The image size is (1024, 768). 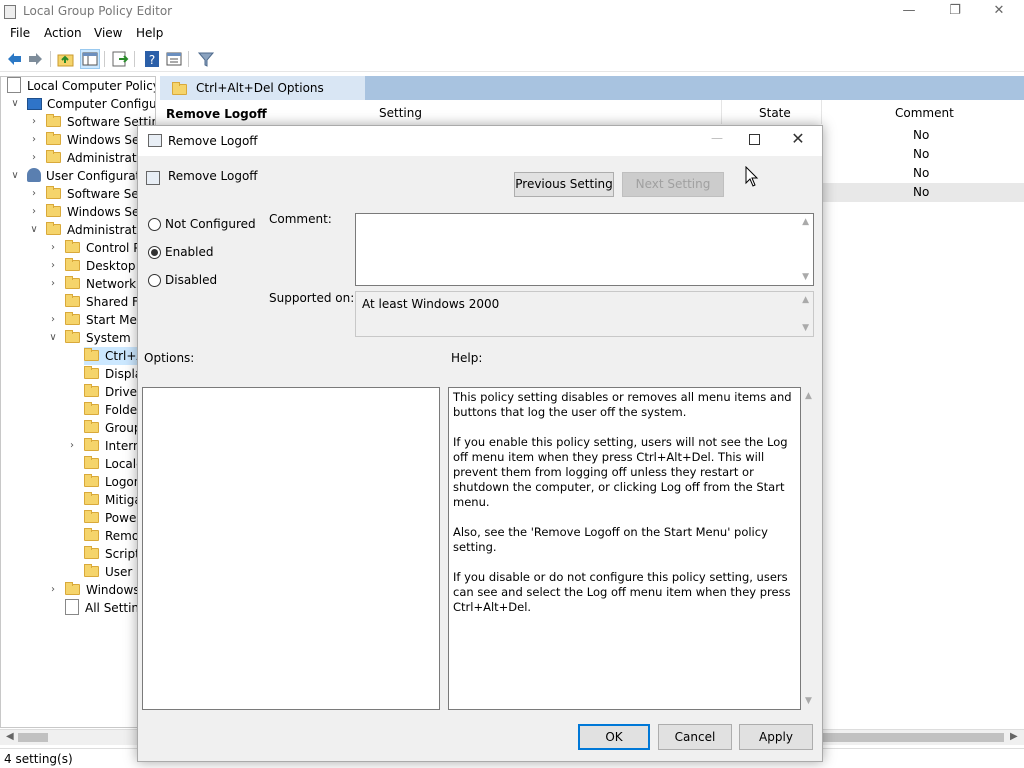 What do you see at coordinates (1014, 736) in the screenshot?
I see `scroll-right-icon: ▶` at bounding box center [1014, 736].